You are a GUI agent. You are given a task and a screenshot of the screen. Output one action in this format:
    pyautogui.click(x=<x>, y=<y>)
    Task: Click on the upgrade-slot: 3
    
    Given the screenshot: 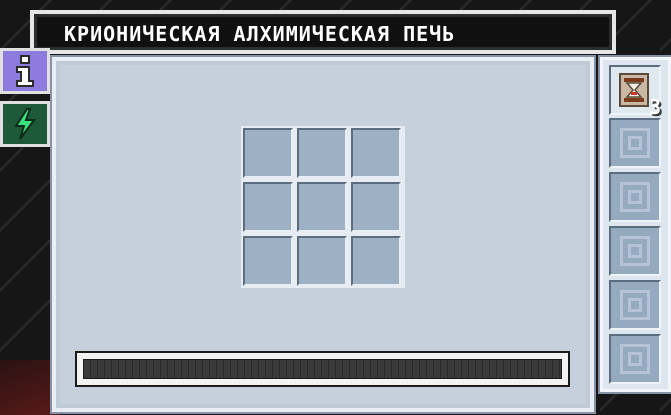 What is the action you would take?
    pyautogui.click(x=635, y=92)
    